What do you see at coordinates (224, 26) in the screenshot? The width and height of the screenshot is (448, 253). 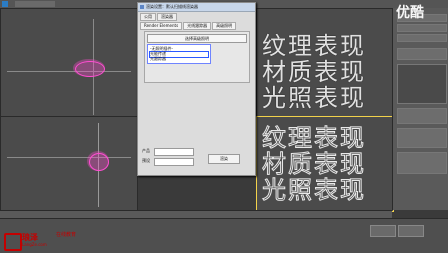 I see `tab-advanced-lighting: 高级照明` at bounding box center [224, 26].